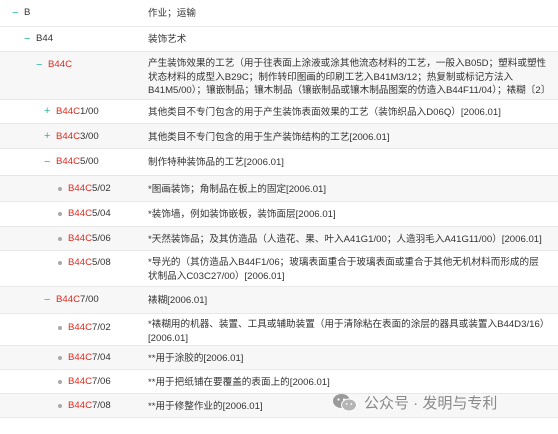  I want to click on class-description: **用于把纸铺在要覆盖的表面上的[2006.01], so click(239, 382).